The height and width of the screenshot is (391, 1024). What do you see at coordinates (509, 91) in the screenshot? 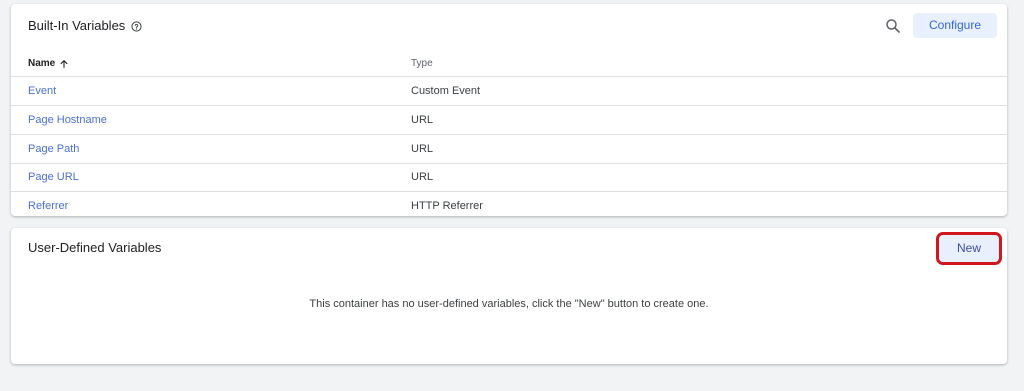
I see `table-row: Event Custom Event` at bounding box center [509, 91].